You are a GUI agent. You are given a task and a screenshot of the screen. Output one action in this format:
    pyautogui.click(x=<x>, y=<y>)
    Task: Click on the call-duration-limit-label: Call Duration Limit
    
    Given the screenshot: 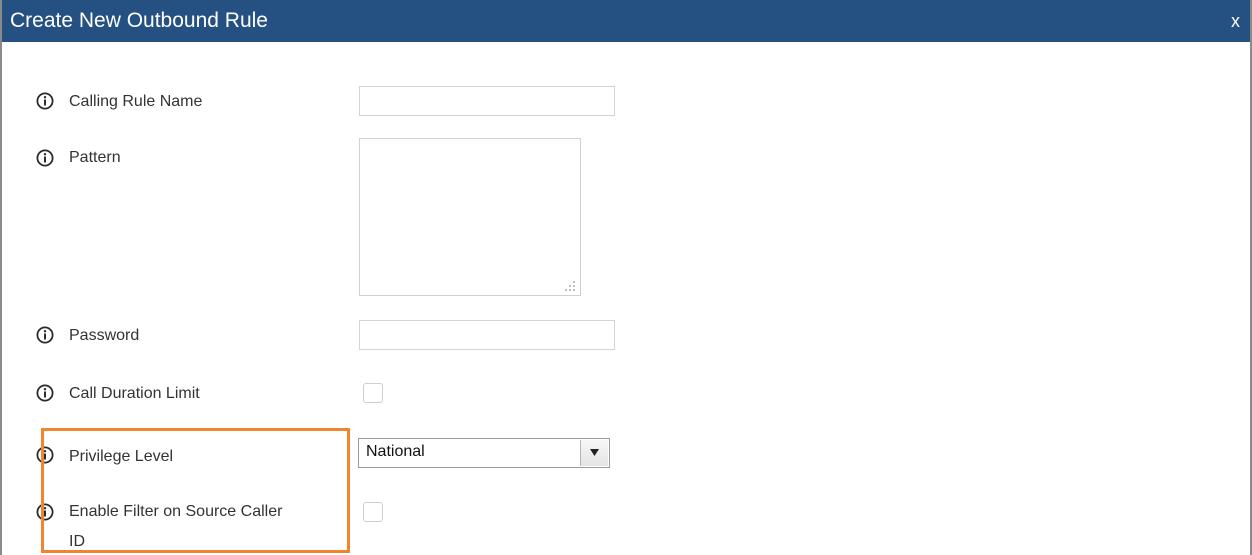 What is the action you would take?
    pyautogui.click(x=134, y=393)
    